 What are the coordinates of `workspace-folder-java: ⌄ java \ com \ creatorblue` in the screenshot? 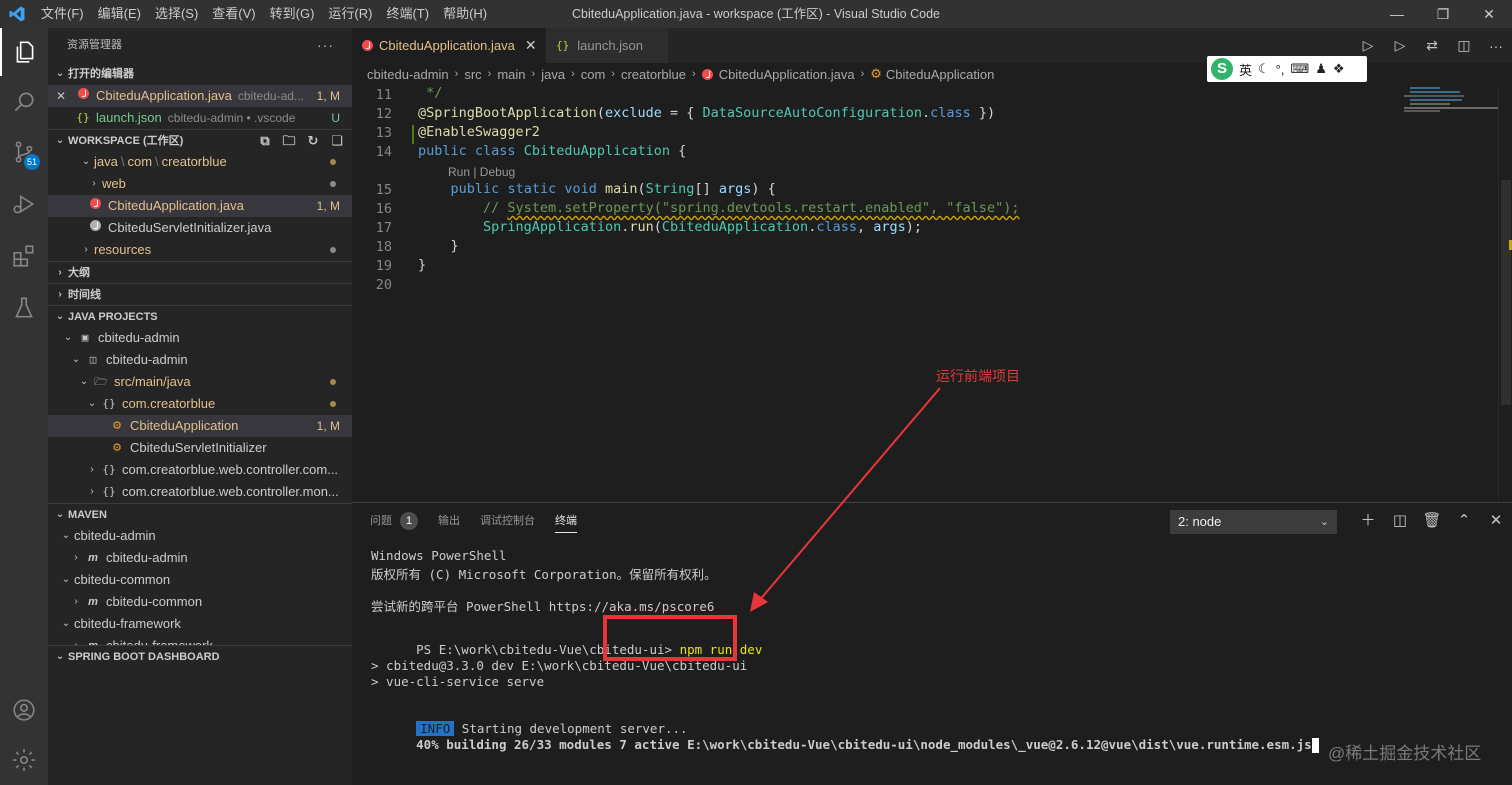 It's located at (200, 162).